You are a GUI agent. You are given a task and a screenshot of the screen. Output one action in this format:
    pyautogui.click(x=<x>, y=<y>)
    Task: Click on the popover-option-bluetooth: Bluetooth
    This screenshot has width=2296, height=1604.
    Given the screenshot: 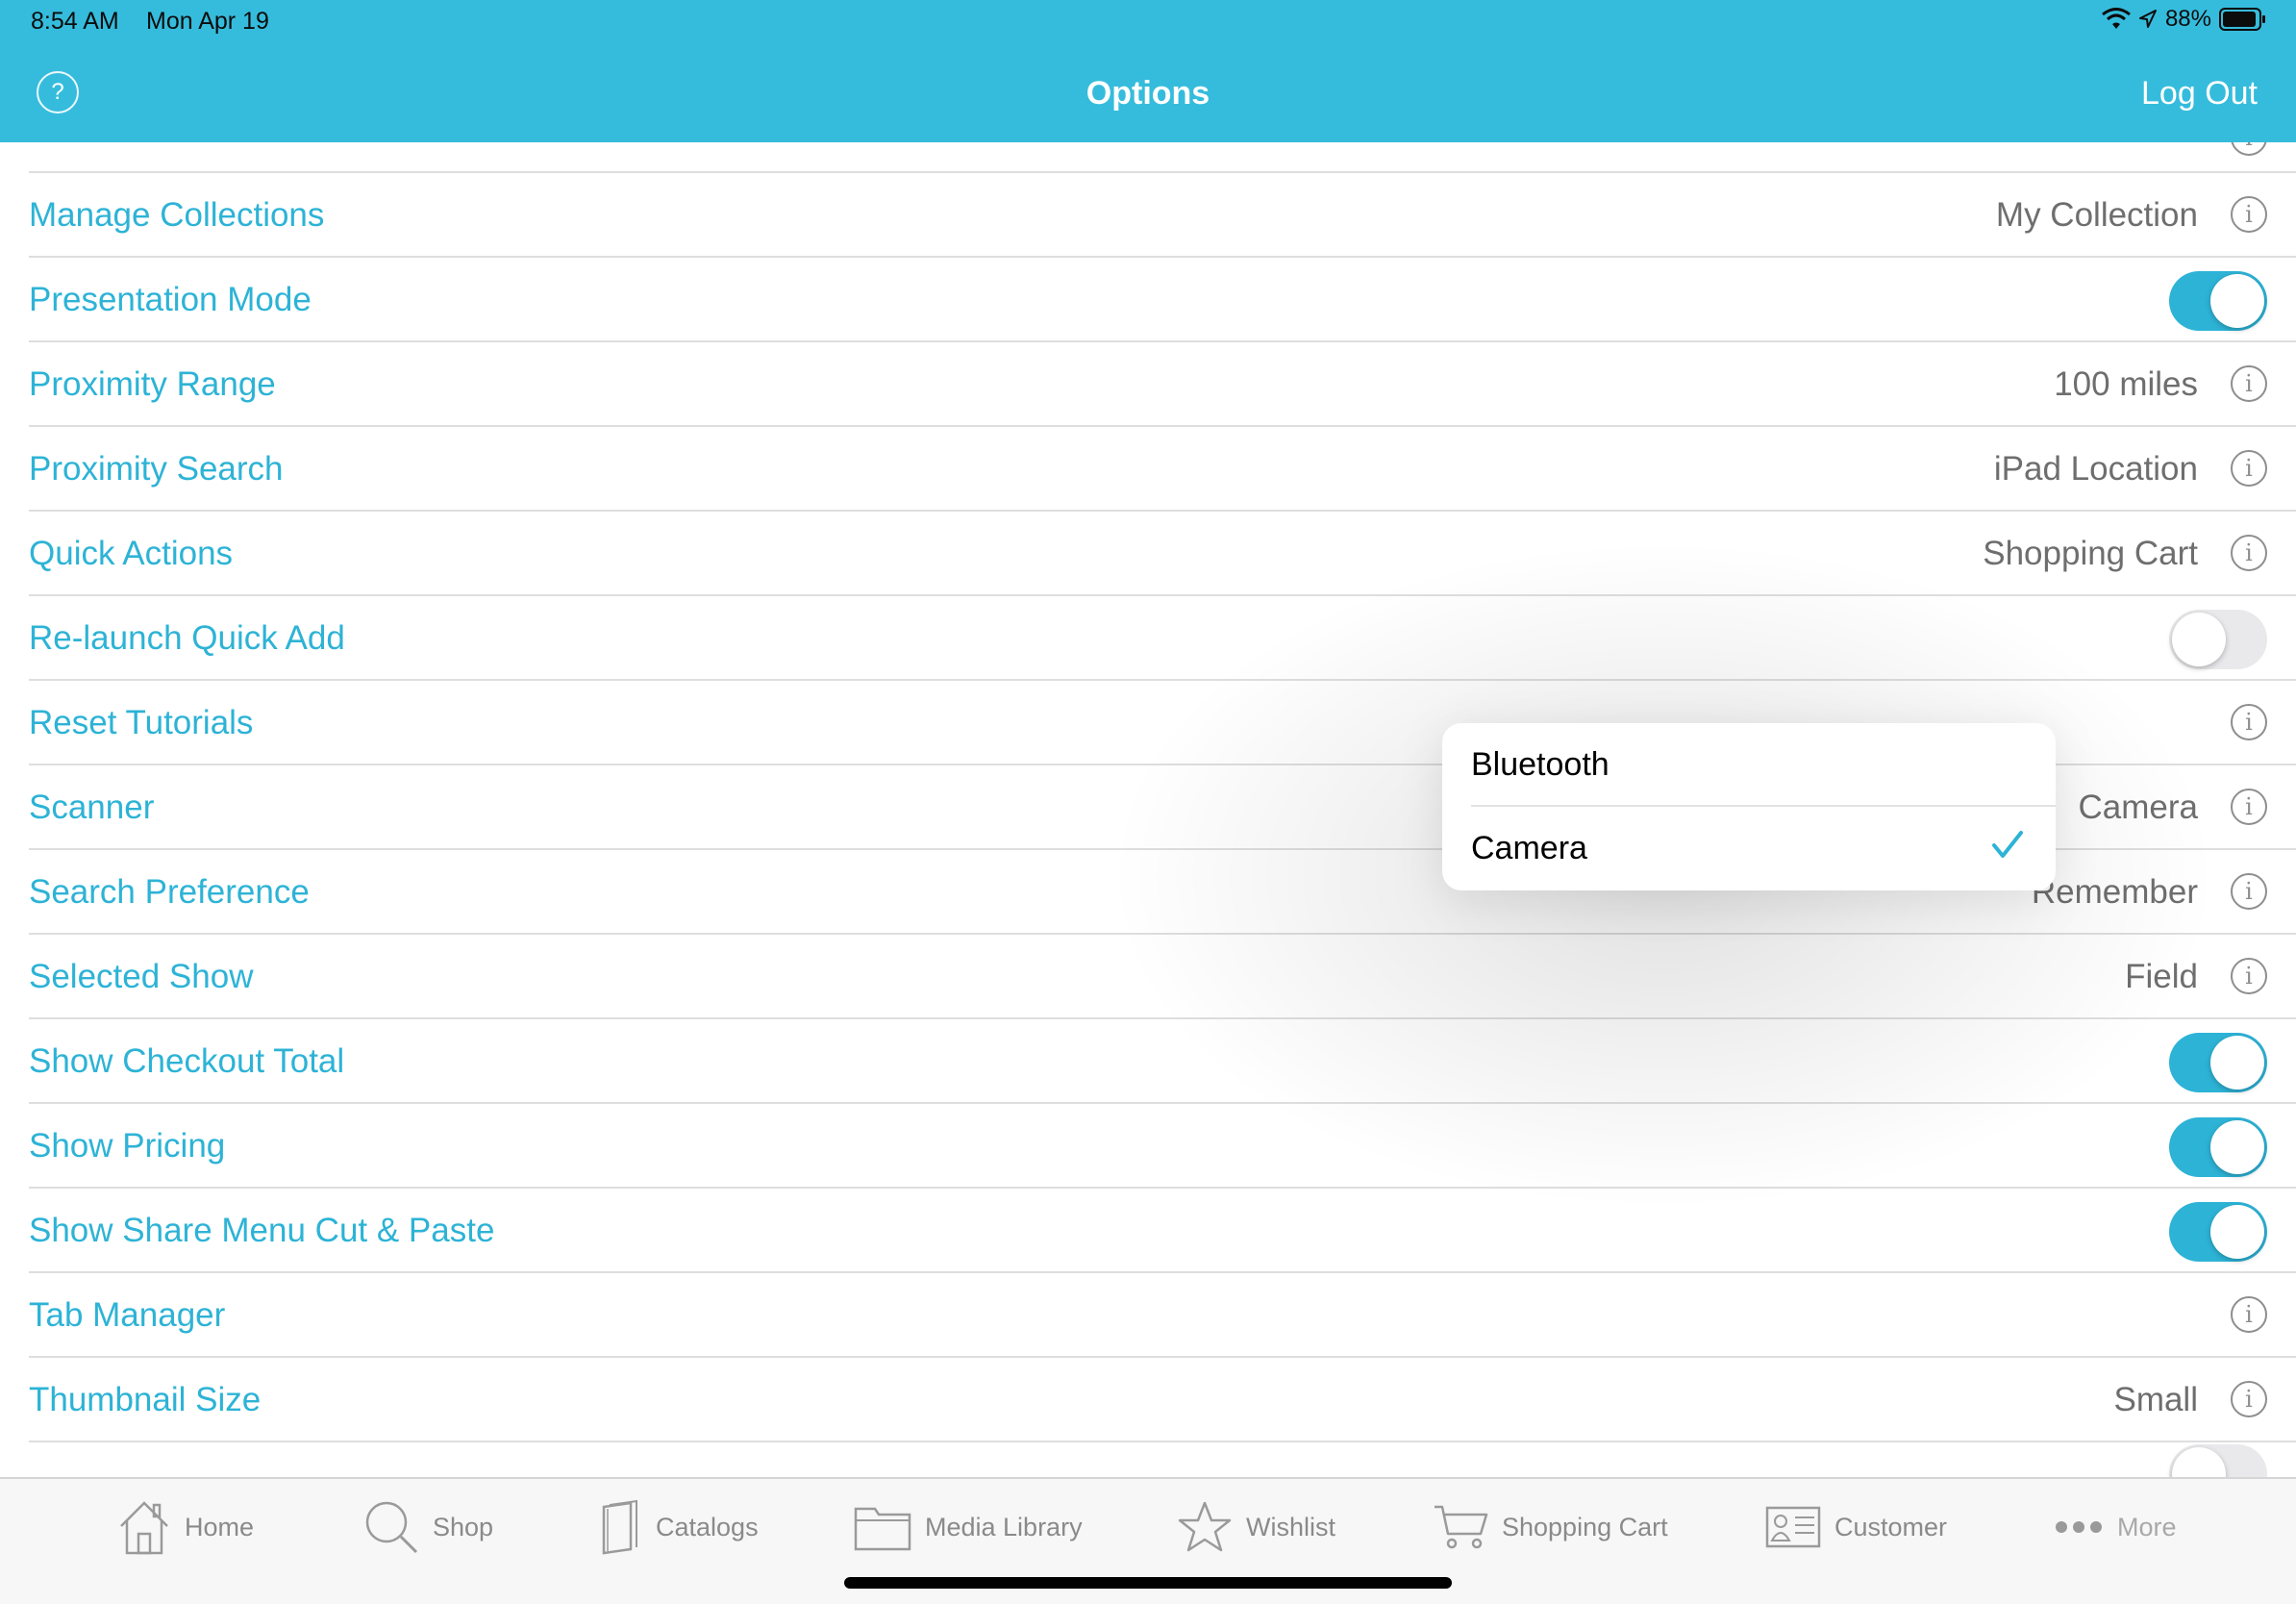 What is the action you would take?
    pyautogui.click(x=1763, y=765)
    